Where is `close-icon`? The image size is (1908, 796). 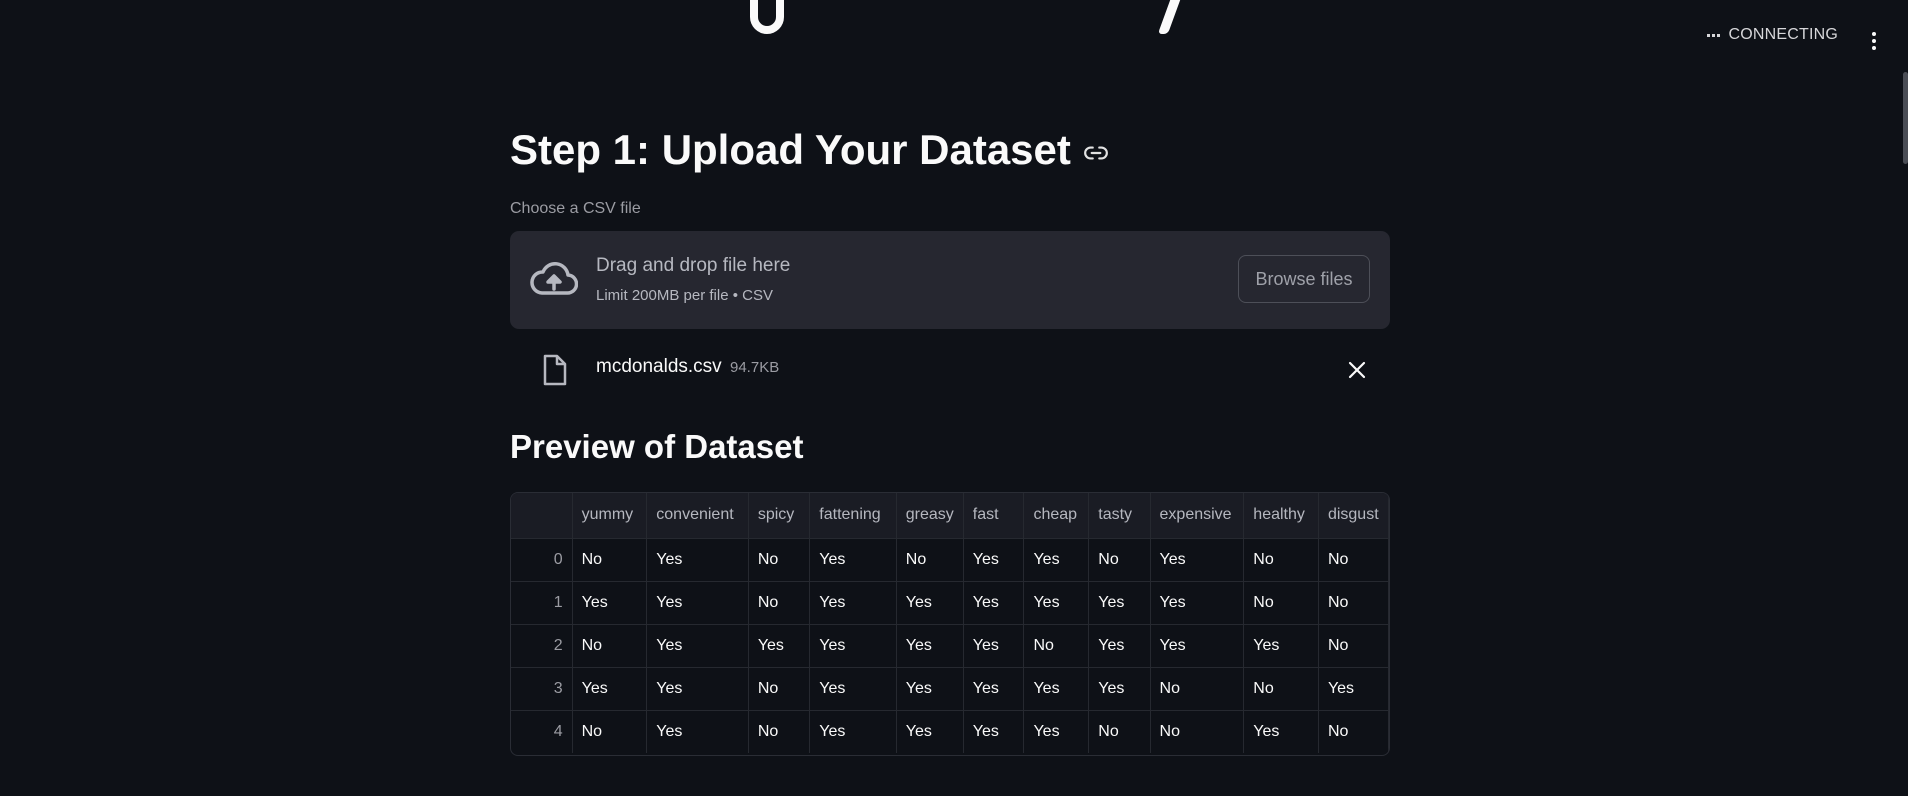
close-icon is located at coordinates (1357, 370).